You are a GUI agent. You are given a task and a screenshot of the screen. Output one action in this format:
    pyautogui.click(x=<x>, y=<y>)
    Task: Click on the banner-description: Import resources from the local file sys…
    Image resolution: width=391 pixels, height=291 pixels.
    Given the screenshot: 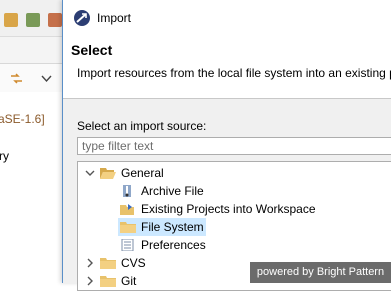 What is the action you would take?
    pyautogui.click(x=234, y=73)
    